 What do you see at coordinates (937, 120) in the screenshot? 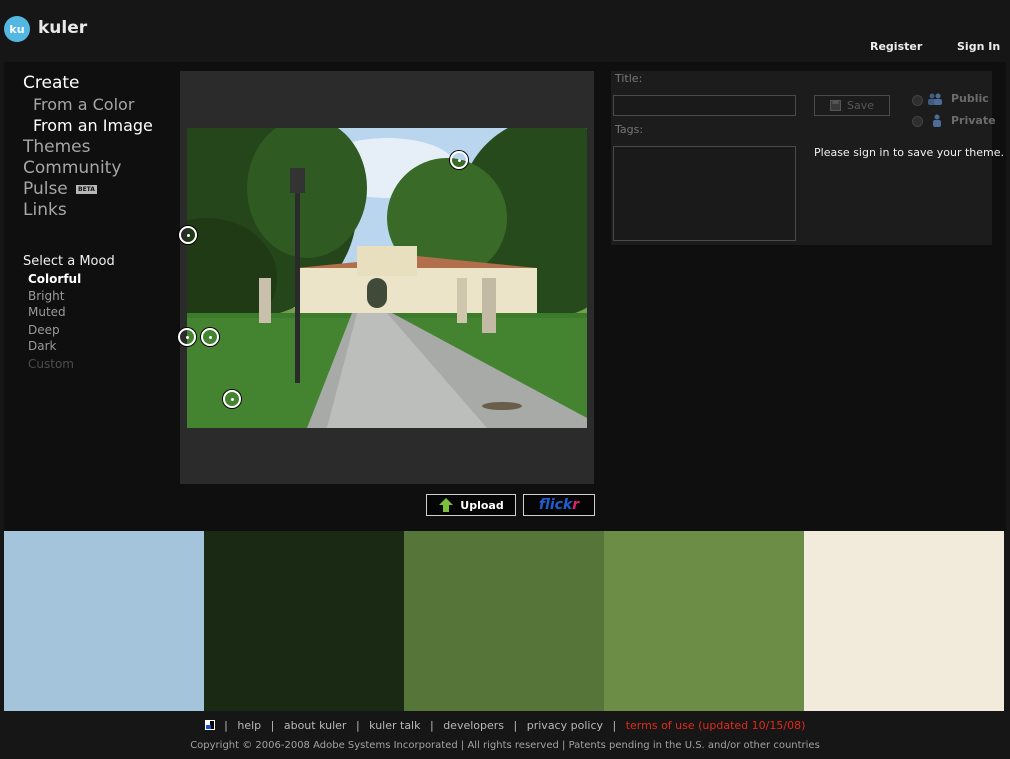
I see `person-icon` at bounding box center [937, 120].